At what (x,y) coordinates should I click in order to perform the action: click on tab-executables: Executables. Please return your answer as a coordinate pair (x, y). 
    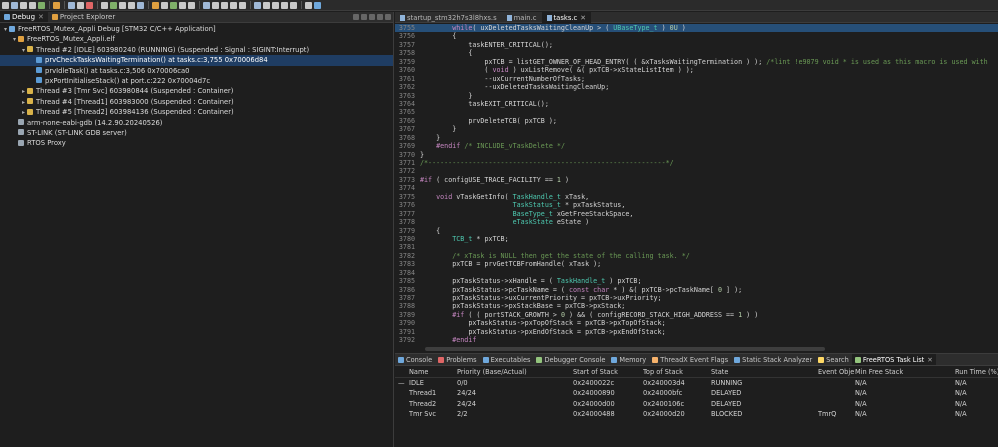
    Looking at the image, I should click on (507, 359).